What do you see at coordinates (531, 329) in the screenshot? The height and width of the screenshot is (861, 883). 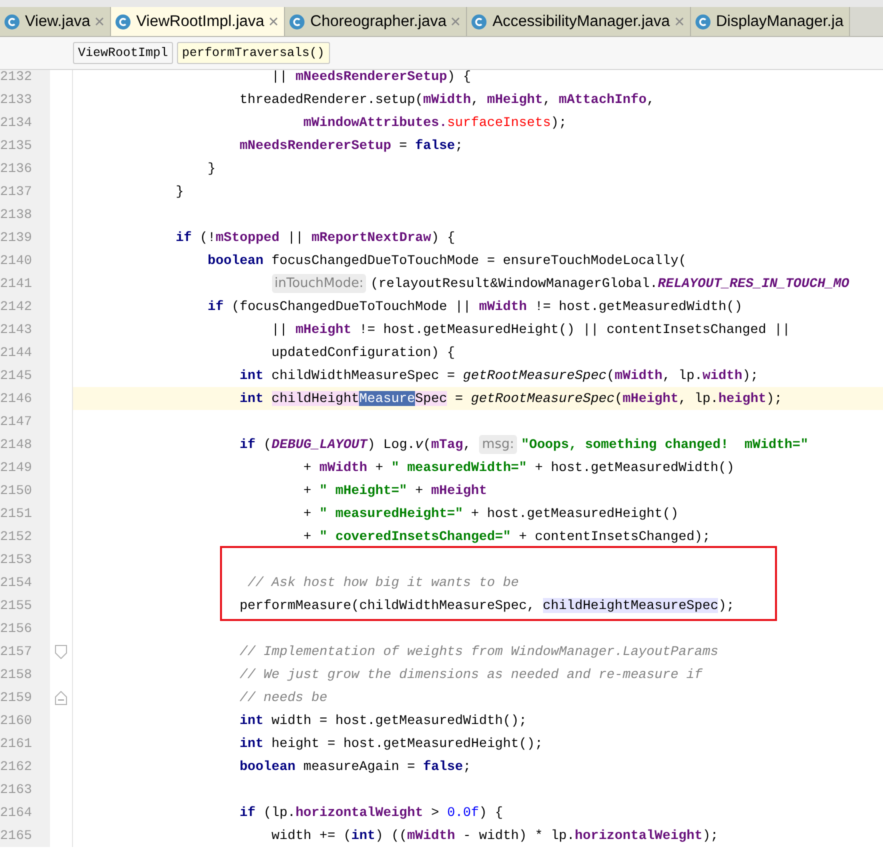 I see `code-text: || mHeight != host.getMeasuredHeight() || contentInsetsChanged ||` at bounding box center [531, 329].